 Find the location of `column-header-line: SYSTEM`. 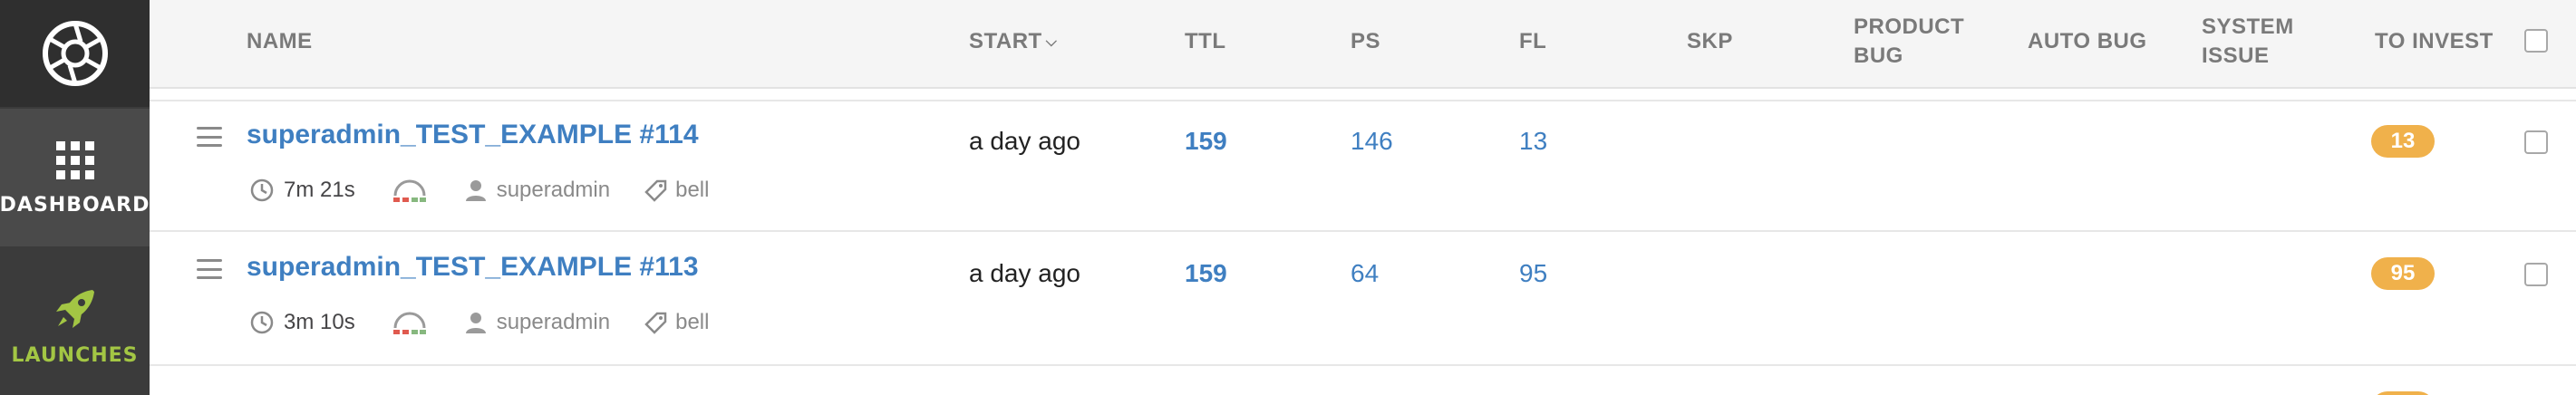

column-header-line: SYSTEM is located at coordinates (2248, 26).